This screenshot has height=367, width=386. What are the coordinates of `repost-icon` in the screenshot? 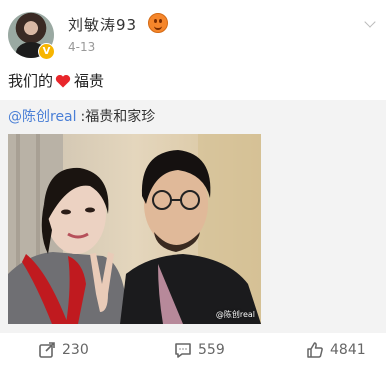 It's located at (47, 350).